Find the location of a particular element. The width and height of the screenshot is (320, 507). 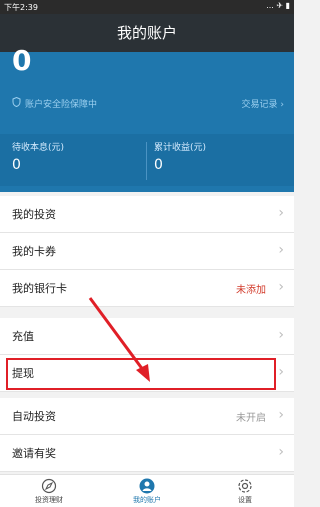

menu-item-label: 我的投资 is located at coordinates (34, 214).